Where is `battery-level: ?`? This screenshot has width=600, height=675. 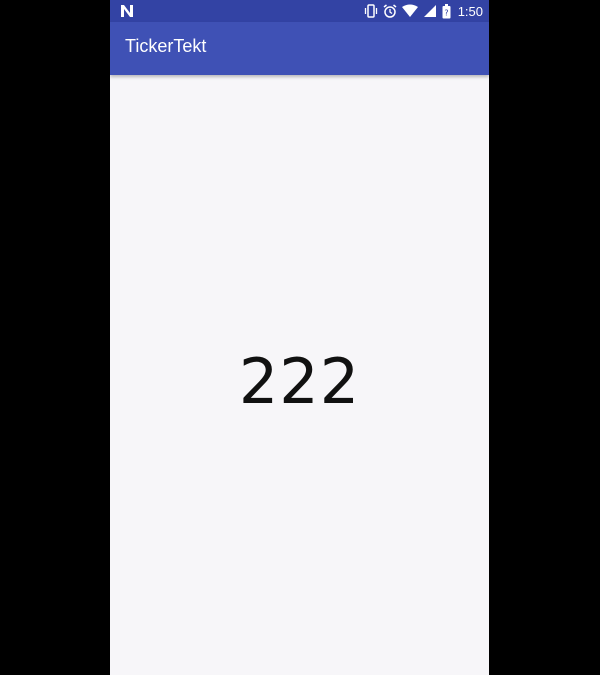
battery-level: ? is located at coordinates (446, 12).